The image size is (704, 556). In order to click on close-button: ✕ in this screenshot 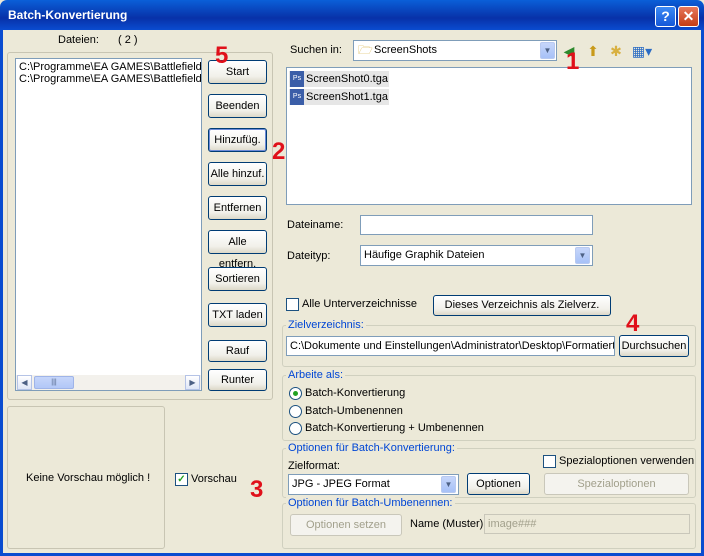, I will do `click(688, 16)`.